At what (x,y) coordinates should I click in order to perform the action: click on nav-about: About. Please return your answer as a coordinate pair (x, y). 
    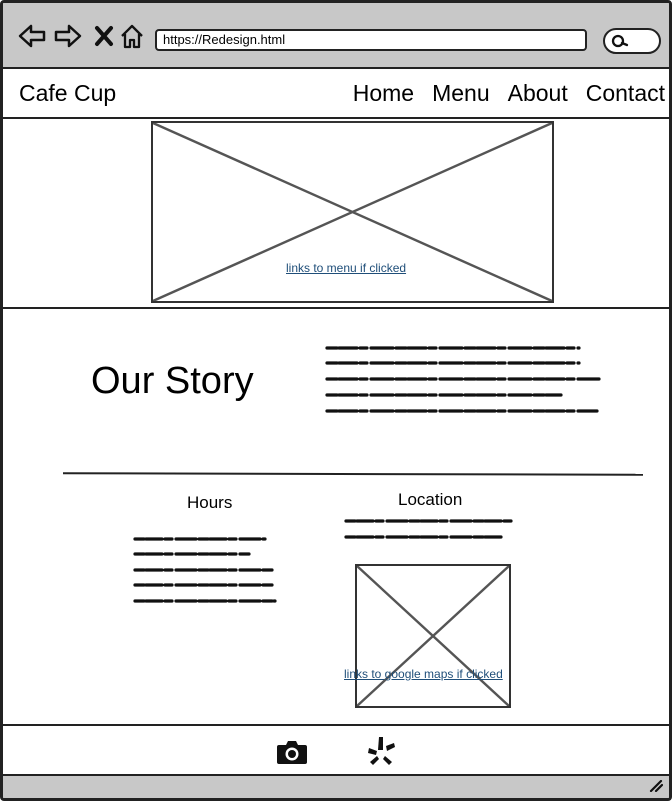
    Looking at the image, I should click on (538, 93).